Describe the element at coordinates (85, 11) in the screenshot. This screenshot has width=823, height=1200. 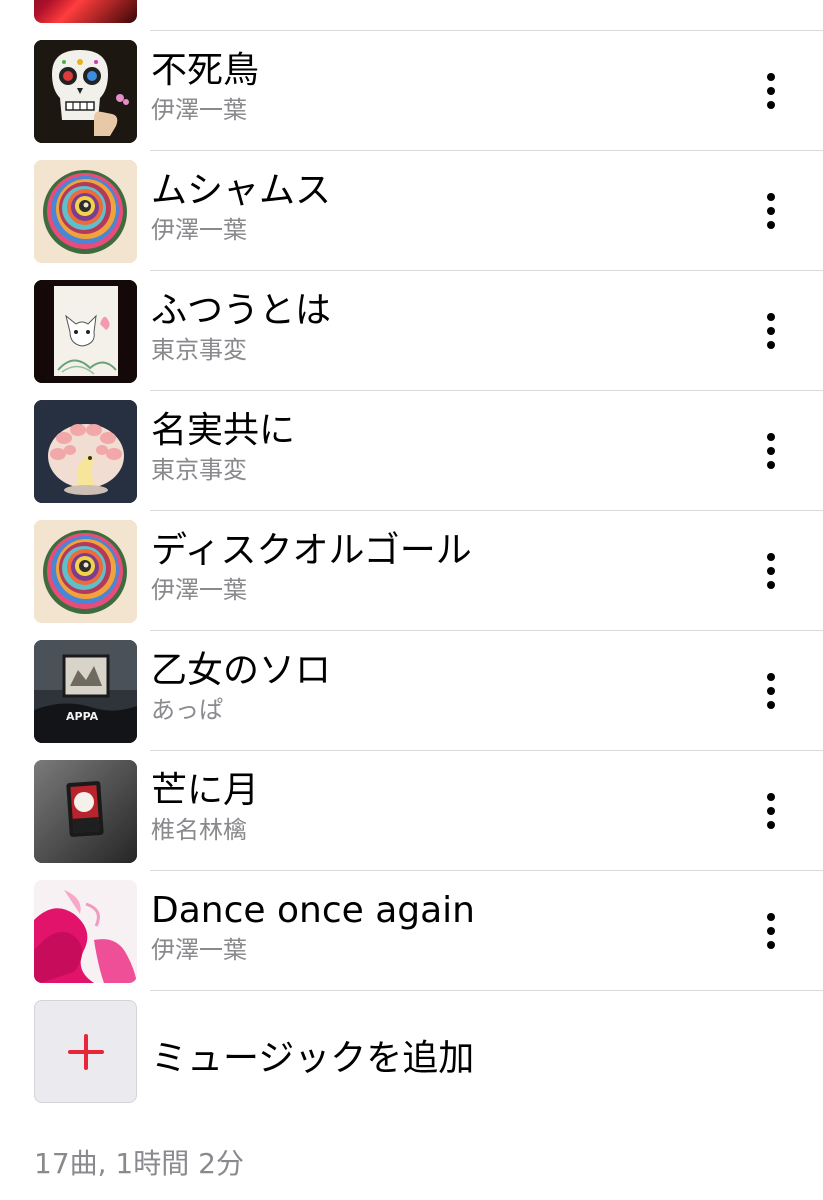
I see `album-artwork` at that location.